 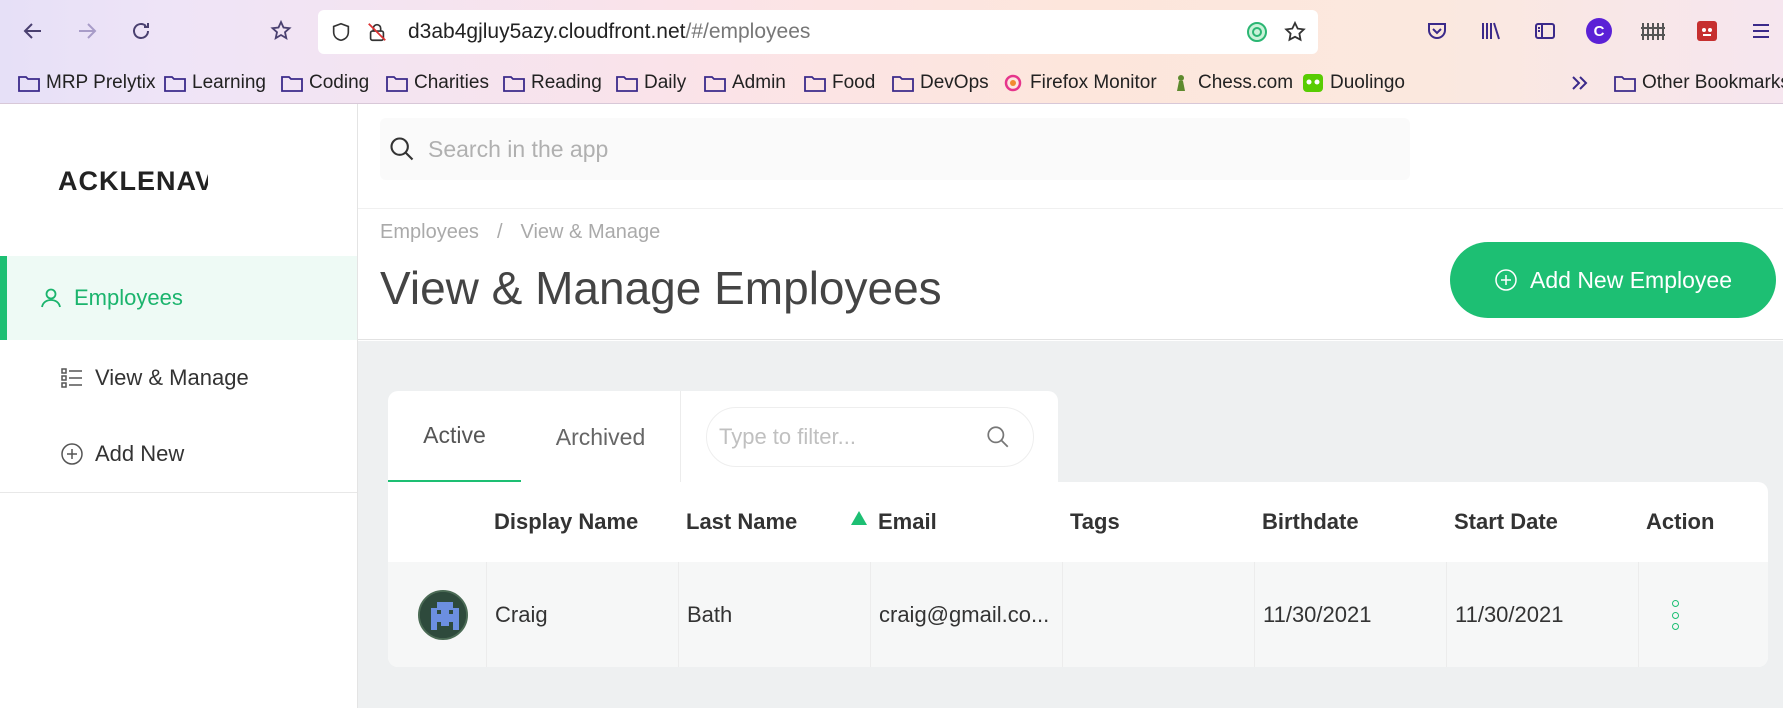 What do you see at coordinates (101, 82) in the screenshot?
I see `bookmark-label: MRP Prelytix` at bounding box center [101, 82].